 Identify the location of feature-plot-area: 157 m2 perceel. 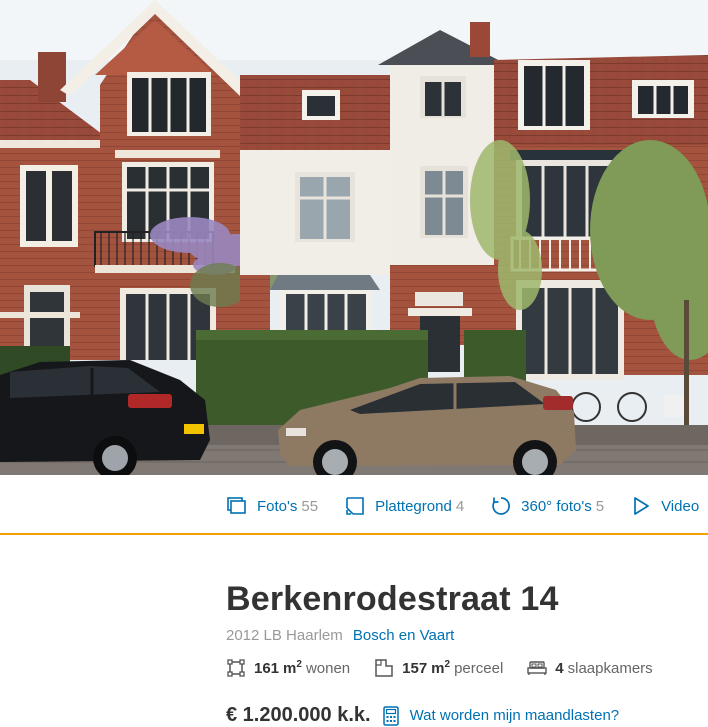
(438, 668).